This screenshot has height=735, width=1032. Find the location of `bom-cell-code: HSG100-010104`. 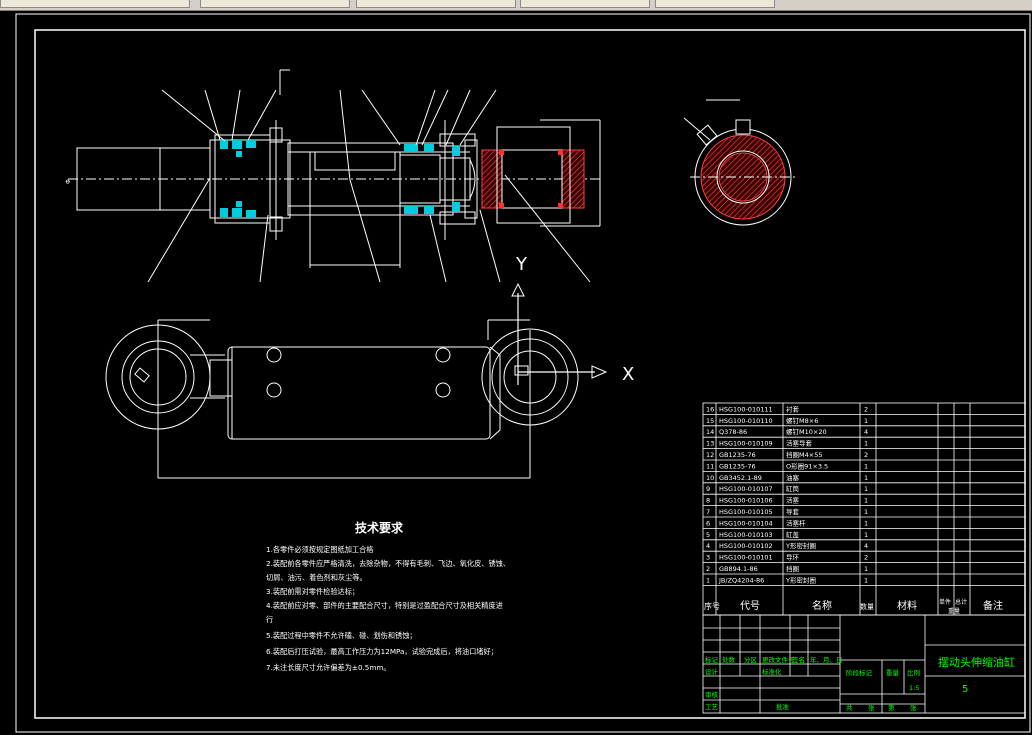

bom-cell-code: HSG100-010104 is located at coordinates (746, 523).